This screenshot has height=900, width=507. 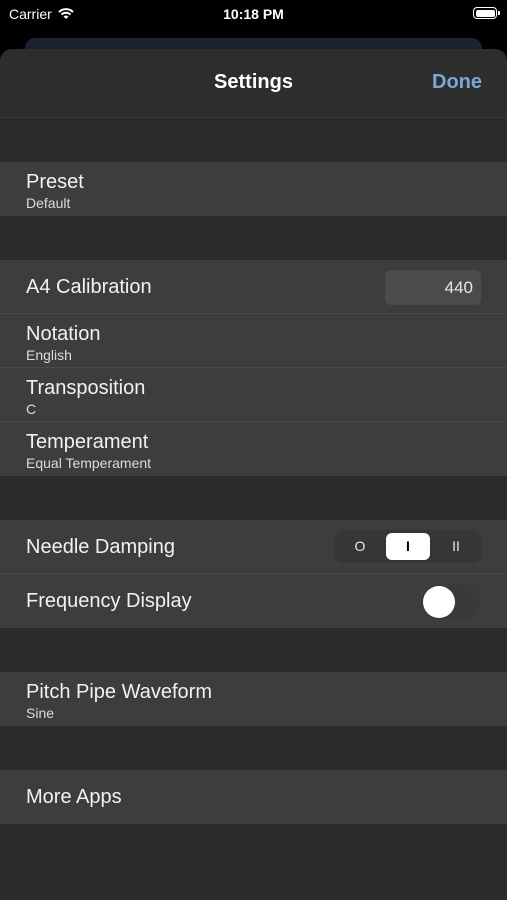 What do you see at coordinates (457, 82) in the screenshot?
I see `done-button: Done` at bounding box center [457, 82].